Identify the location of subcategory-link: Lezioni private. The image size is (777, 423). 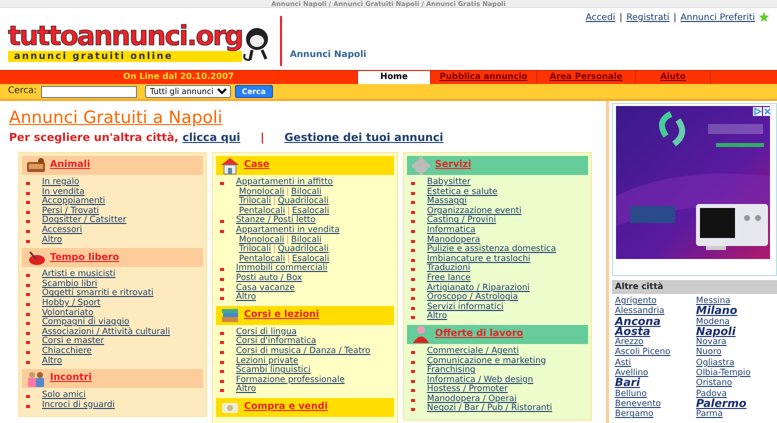
(267, 361).